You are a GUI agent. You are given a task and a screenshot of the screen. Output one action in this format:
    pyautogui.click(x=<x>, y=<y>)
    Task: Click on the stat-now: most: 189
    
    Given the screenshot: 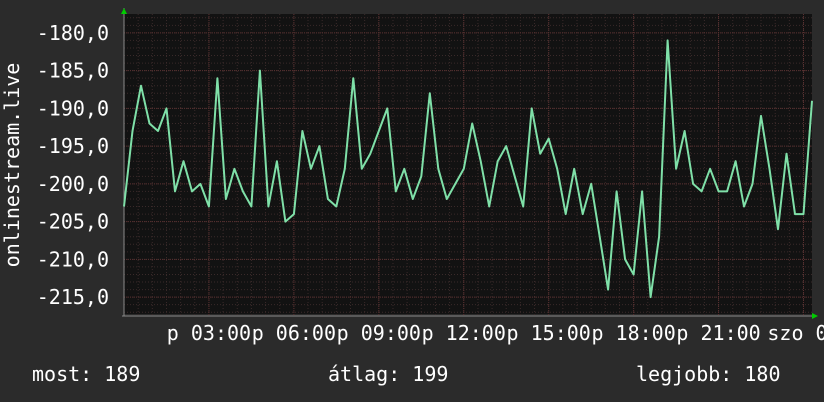 What is the action you would take?
    pyautogui.click(x=86, y=374)
    